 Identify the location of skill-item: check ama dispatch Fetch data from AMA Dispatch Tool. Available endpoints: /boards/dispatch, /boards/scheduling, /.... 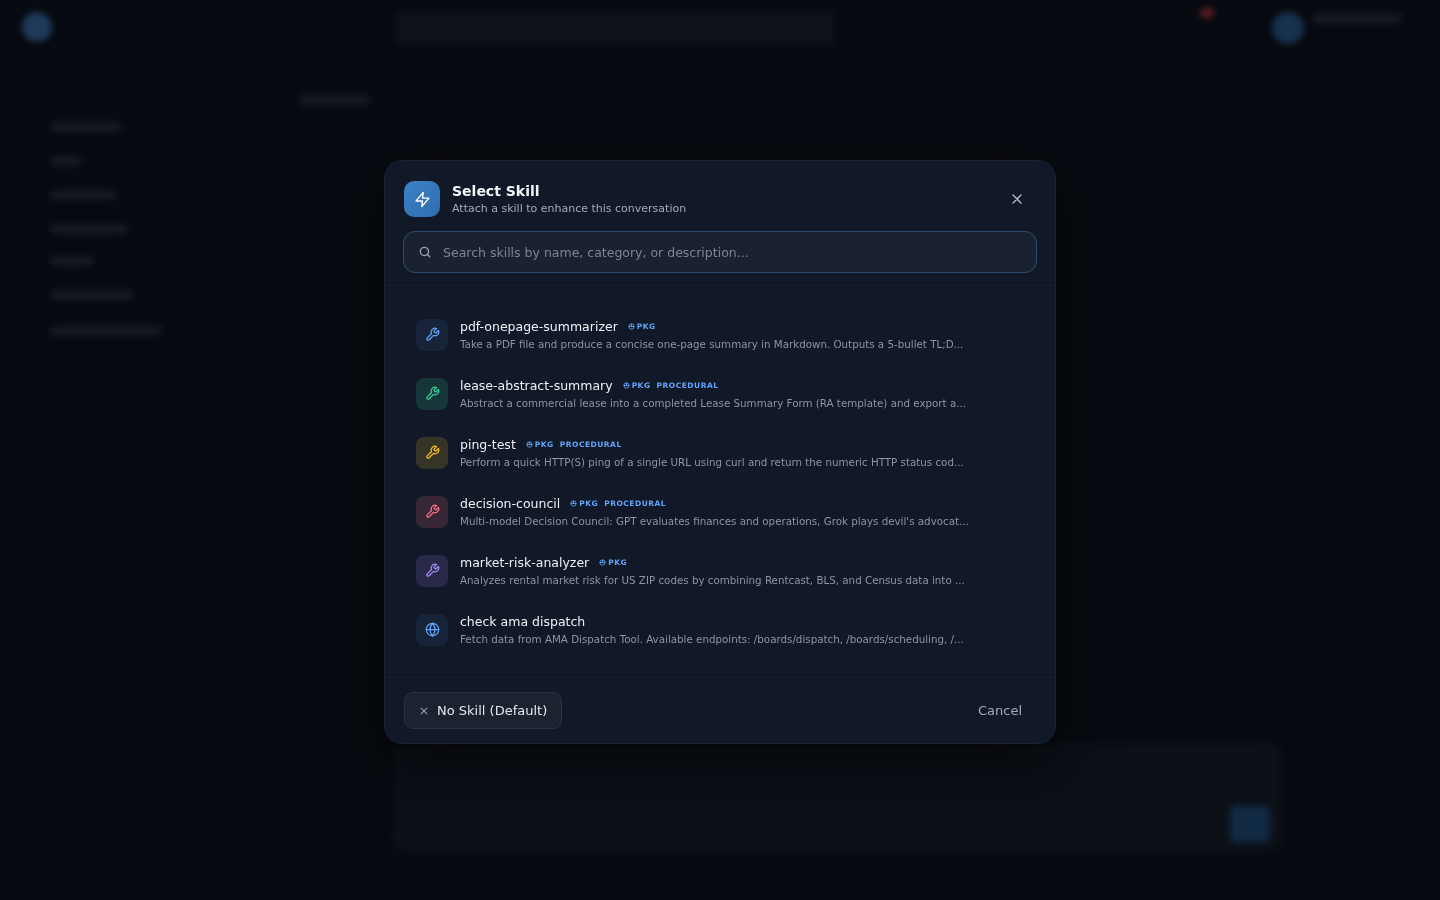
(720, 629).